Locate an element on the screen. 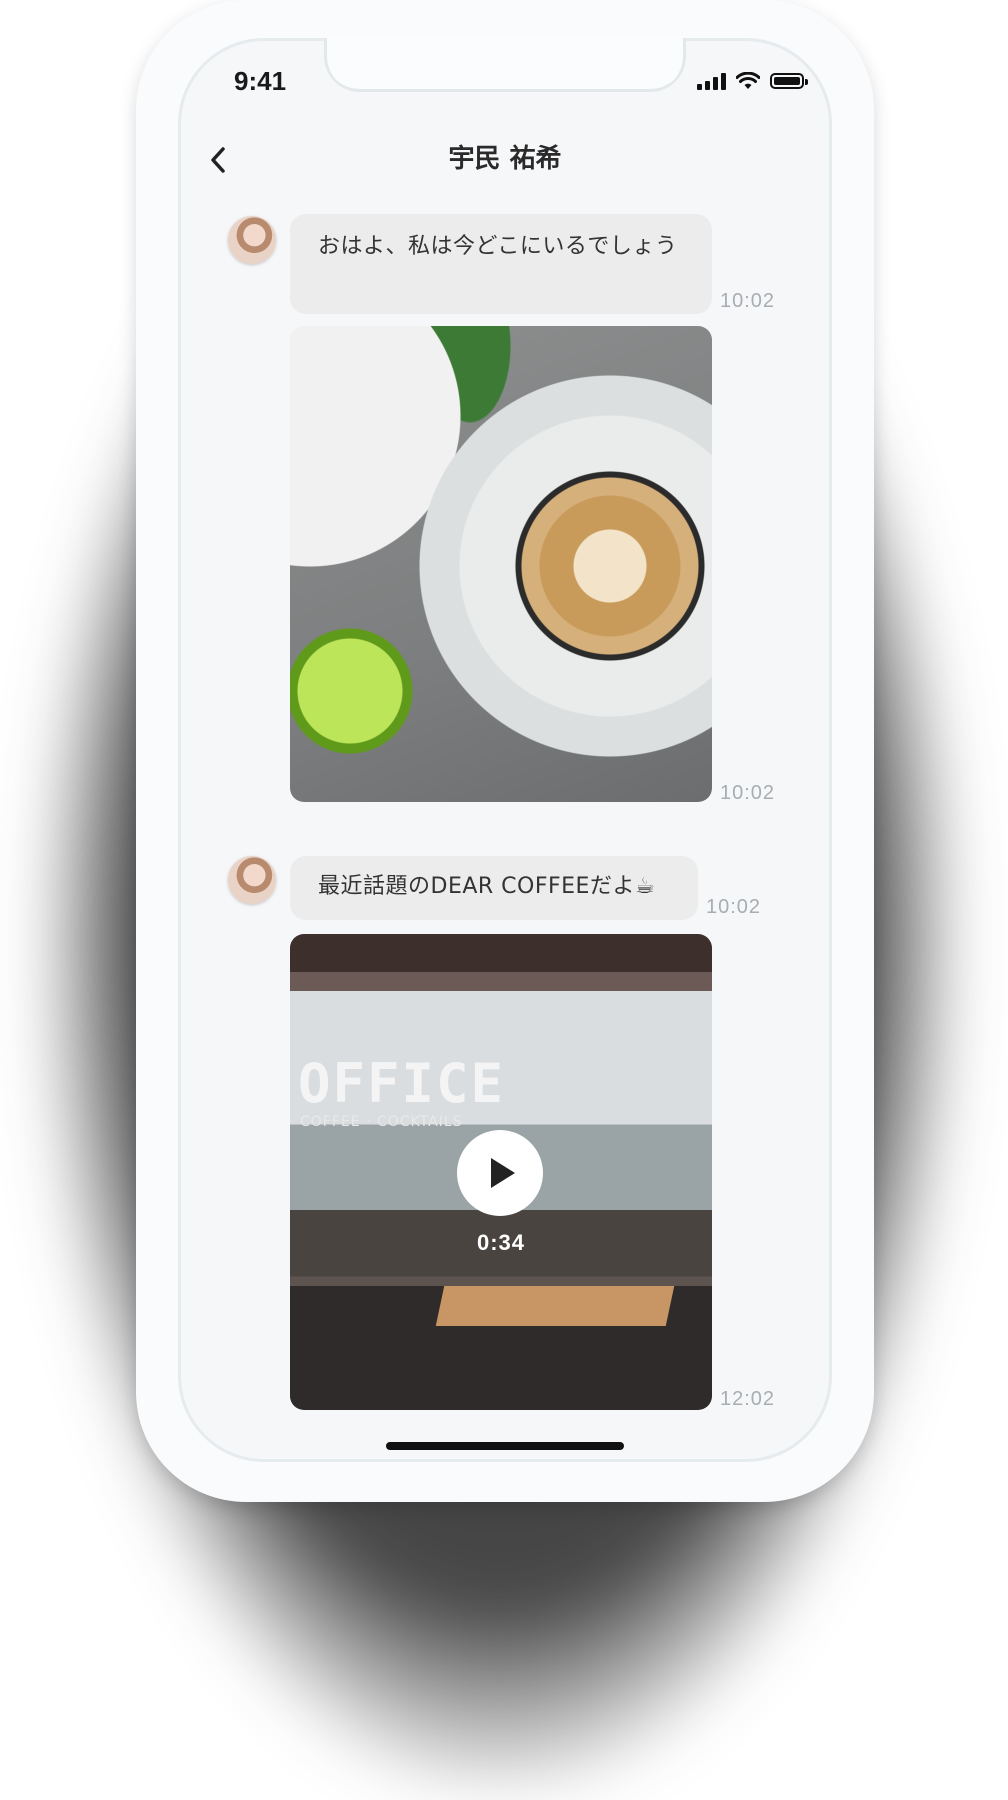  cafe-table is located at coordinates (555, 1306).